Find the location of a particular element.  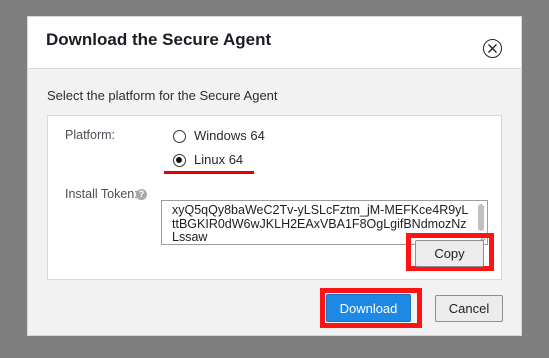

cancel-button: Cancel is located at coordinates (469, 308).